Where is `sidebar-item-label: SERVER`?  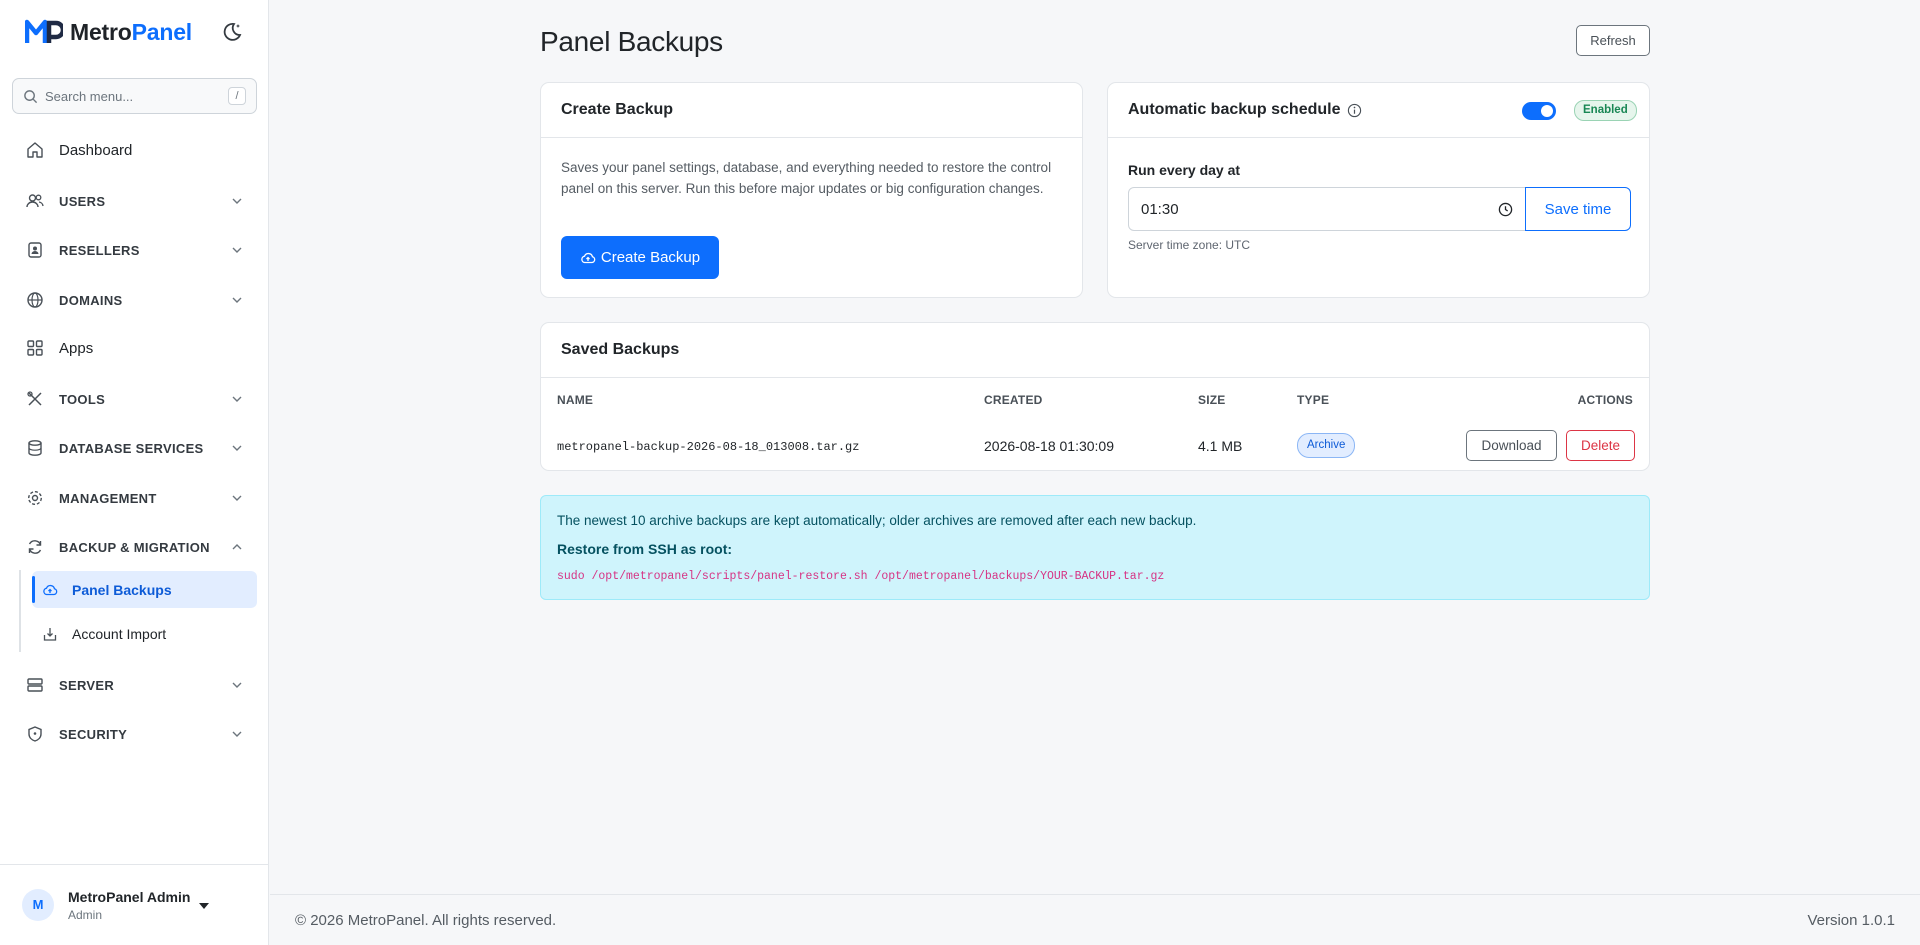
sidebar-item-label: SERVER is located at coordinates (87, 685).